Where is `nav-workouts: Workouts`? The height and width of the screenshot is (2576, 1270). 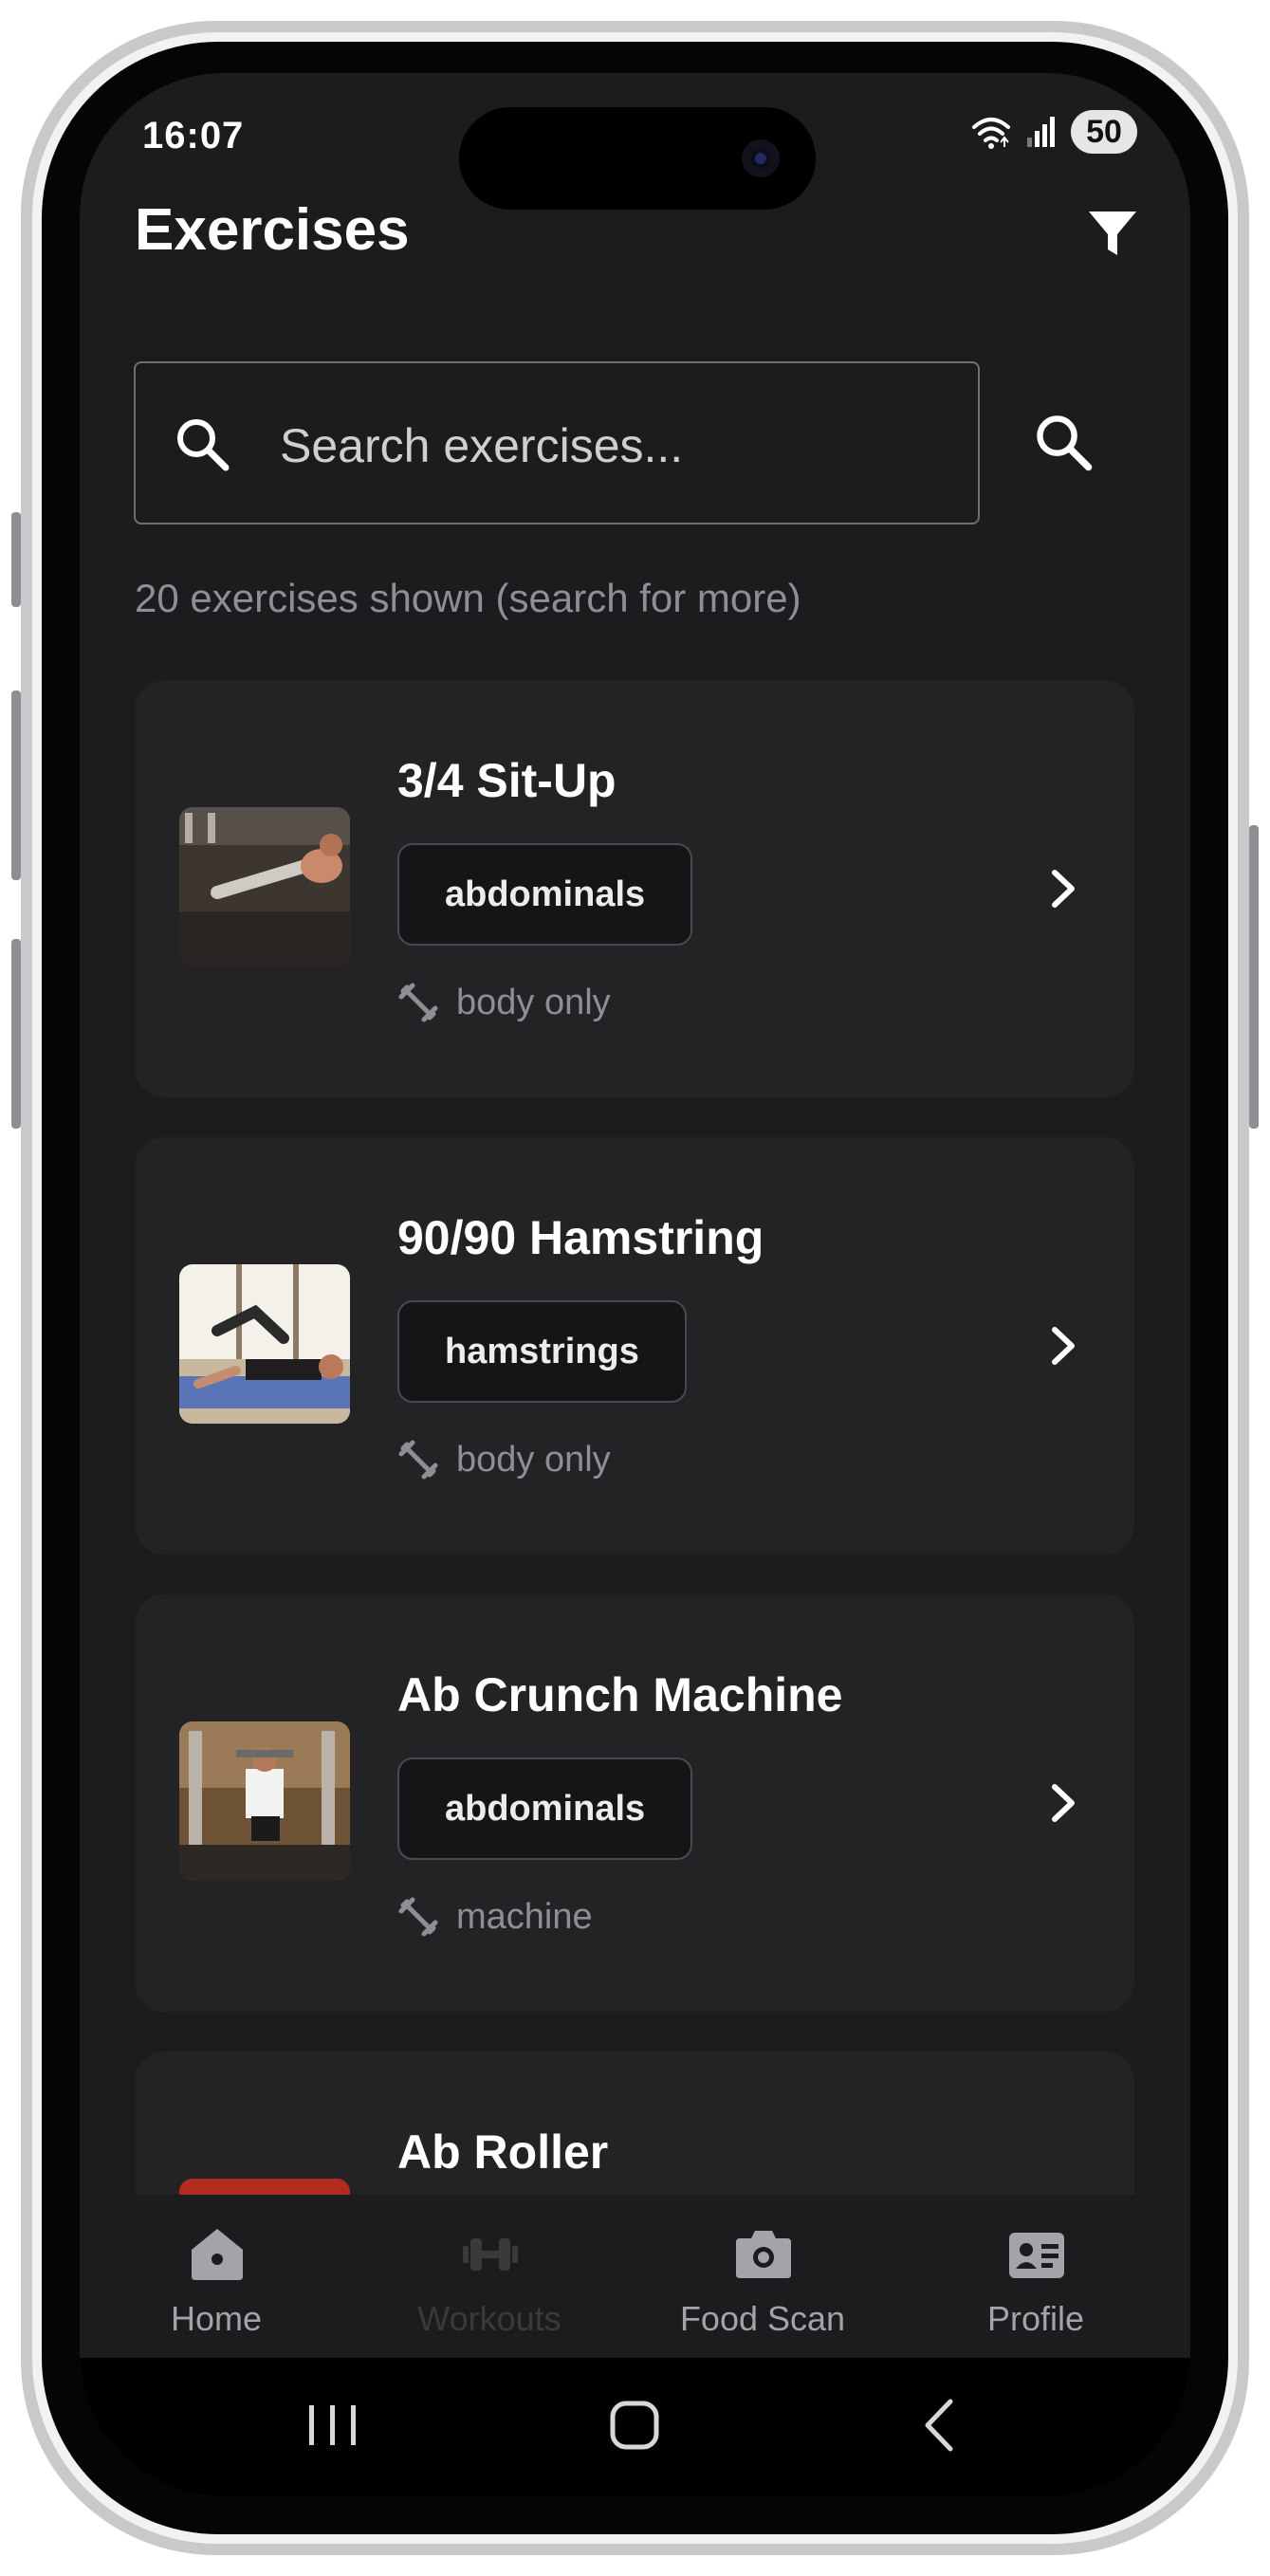 nav-workouts: Workouts is located at coordinates (489, 2277).